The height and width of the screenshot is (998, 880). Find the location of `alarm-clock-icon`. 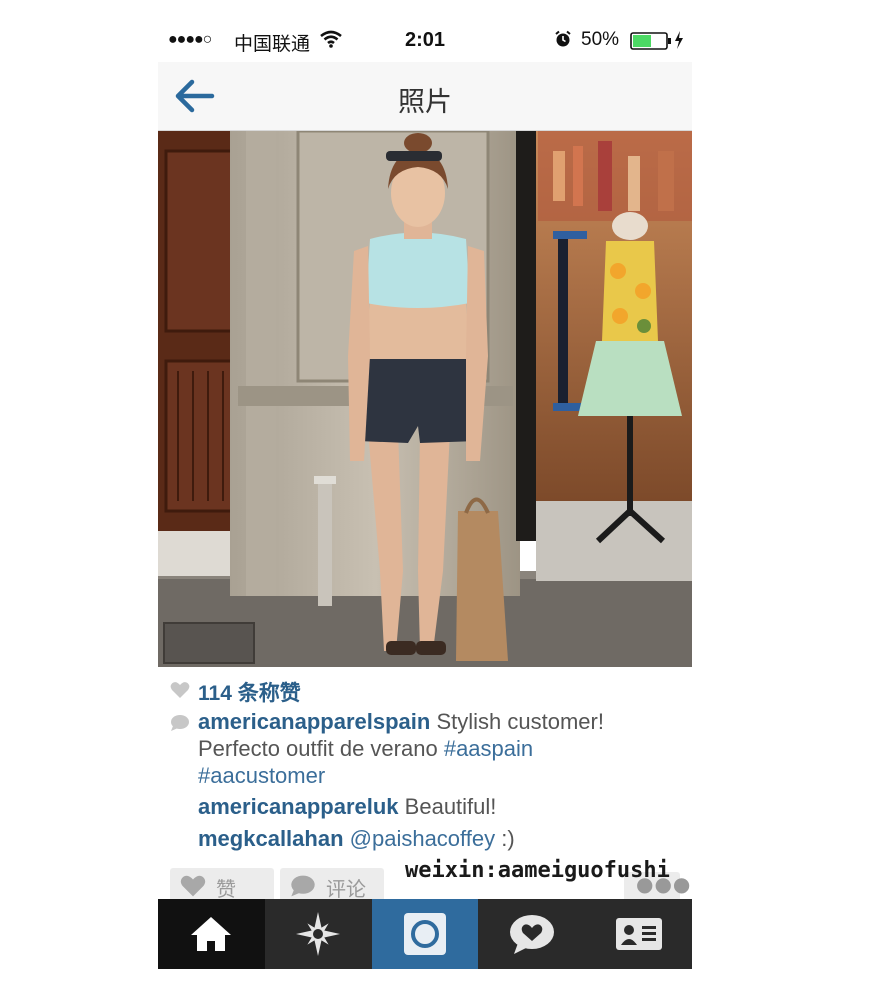

alarm-clock-icon is located at coordinates (563, 42).